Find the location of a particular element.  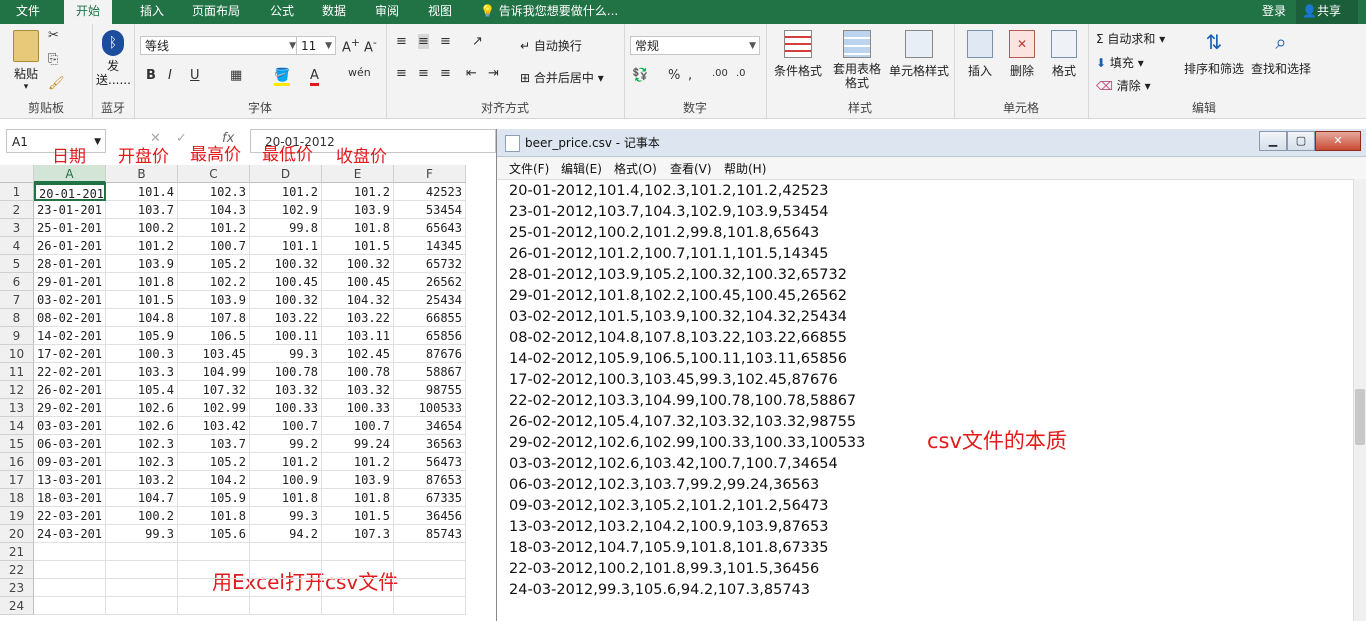

row-header: 22 is located at coordinates (17, 570).